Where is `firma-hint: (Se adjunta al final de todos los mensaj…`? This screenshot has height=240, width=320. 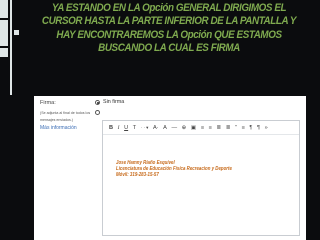 firma-hint: (Se adjunta al final de todos los mensaj… is located at coordinates (65, 116).